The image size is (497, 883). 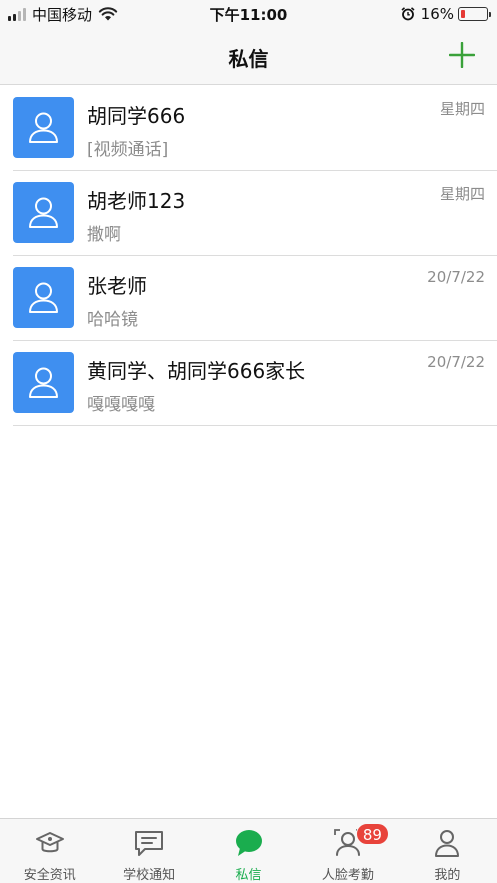 I want to click on conversation-name: 胡同学666, so click(x=136, y=116).